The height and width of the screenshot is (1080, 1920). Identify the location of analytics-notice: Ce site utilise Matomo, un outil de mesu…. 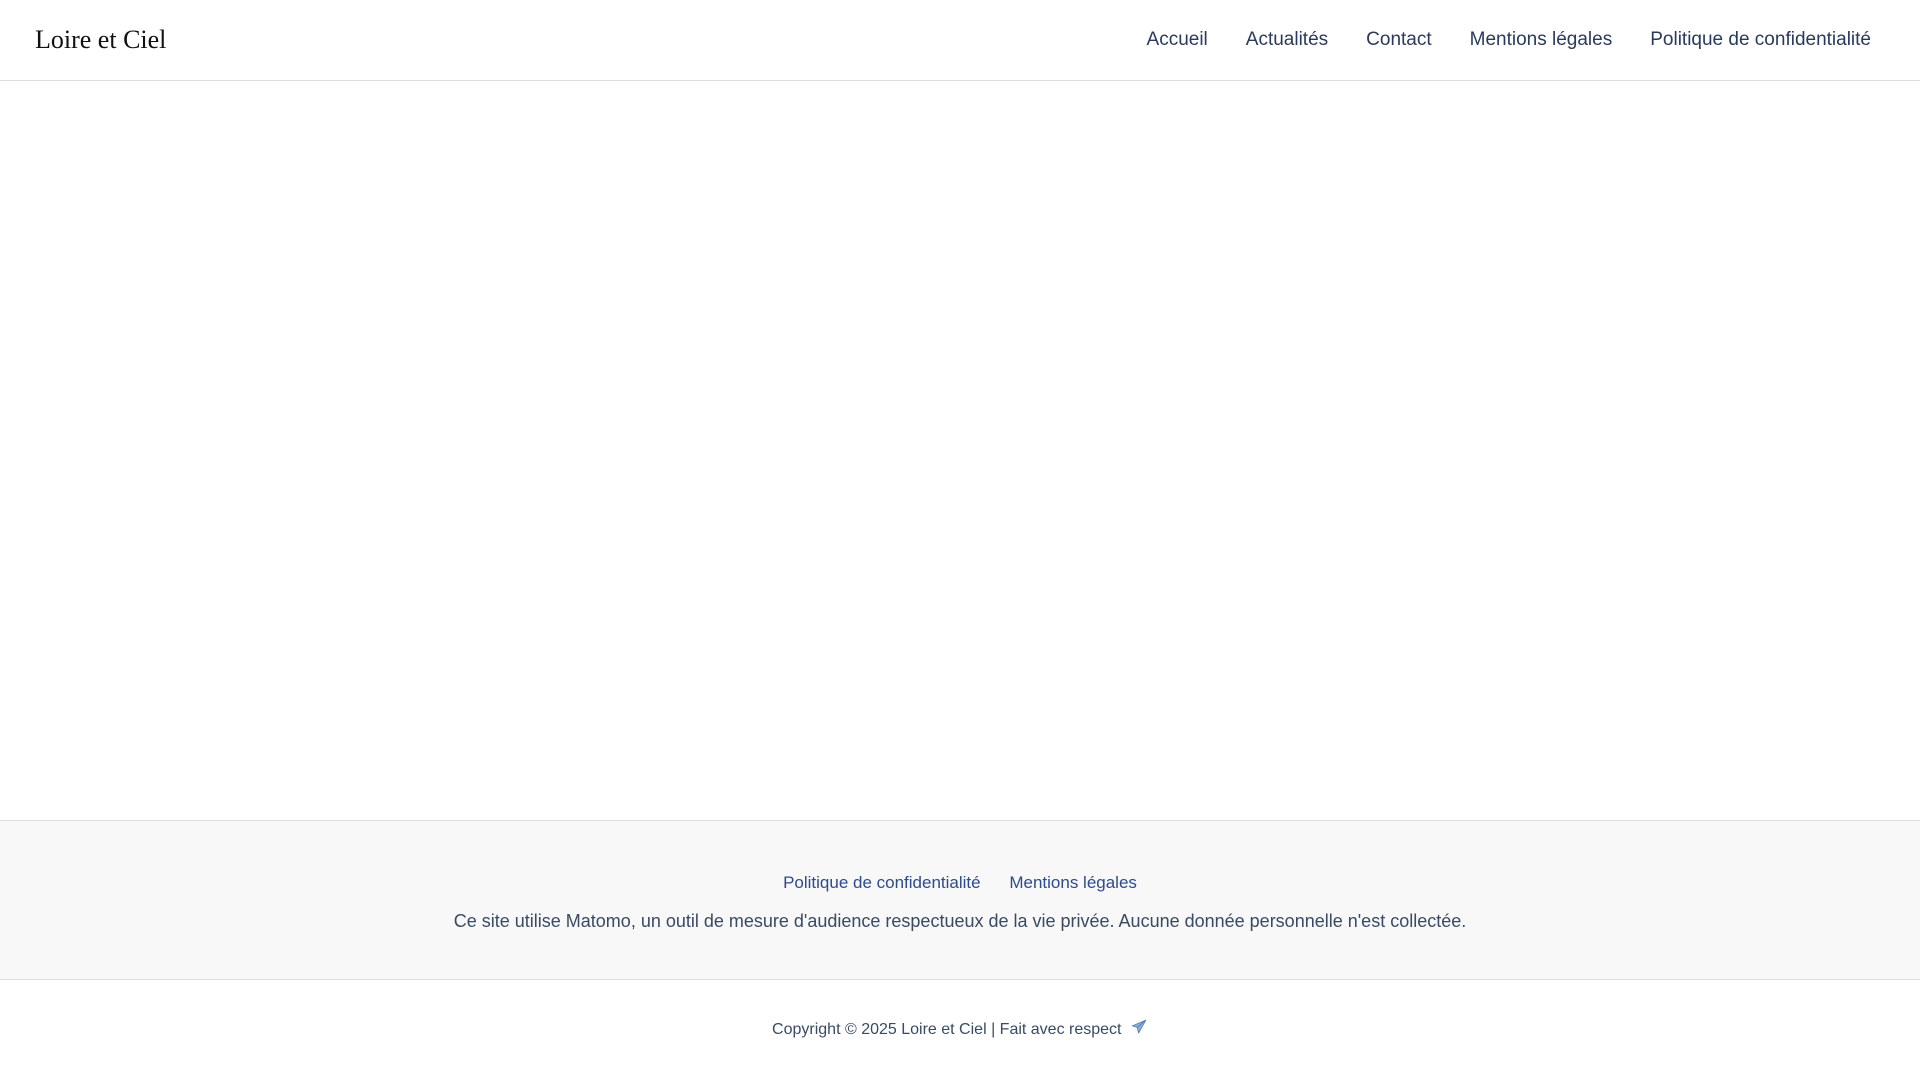
(960, 921).